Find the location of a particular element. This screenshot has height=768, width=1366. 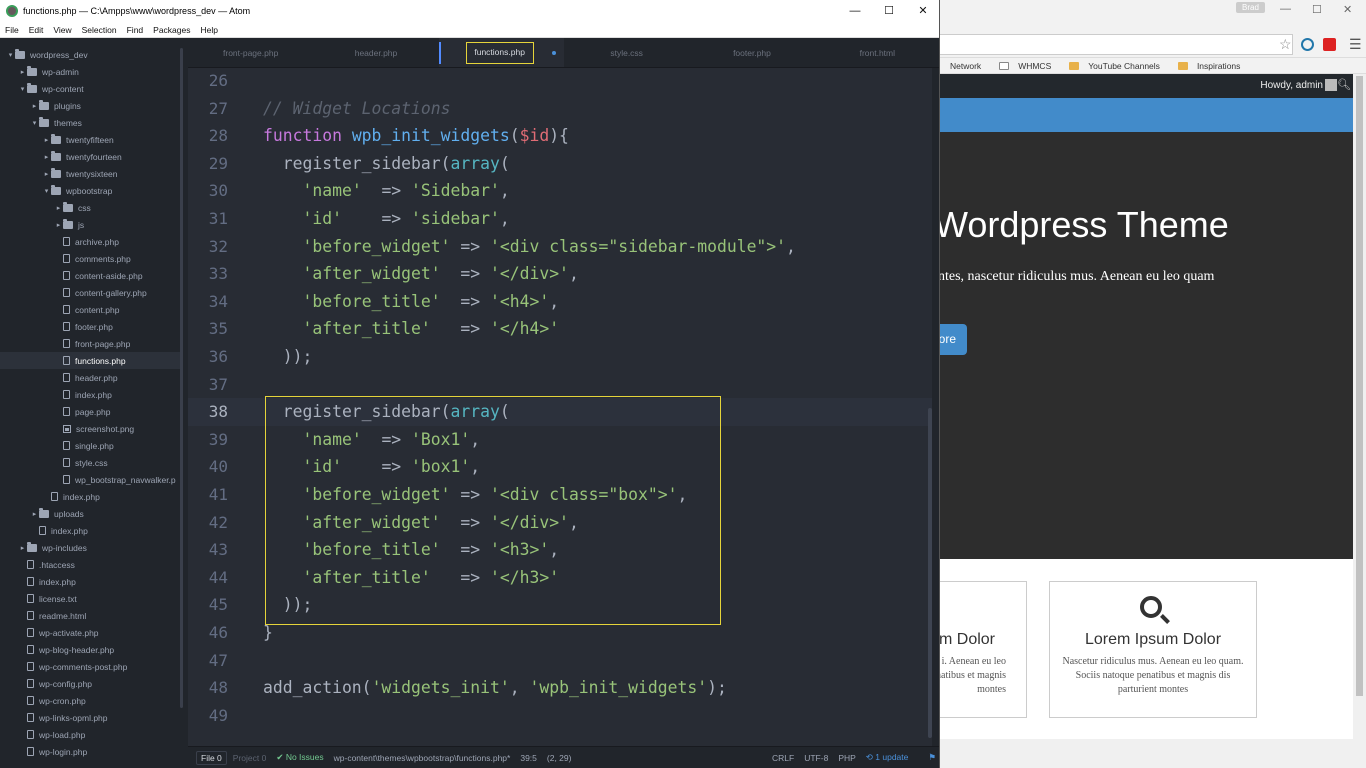

tree-item: header.php is located at coordinates (90, 377).